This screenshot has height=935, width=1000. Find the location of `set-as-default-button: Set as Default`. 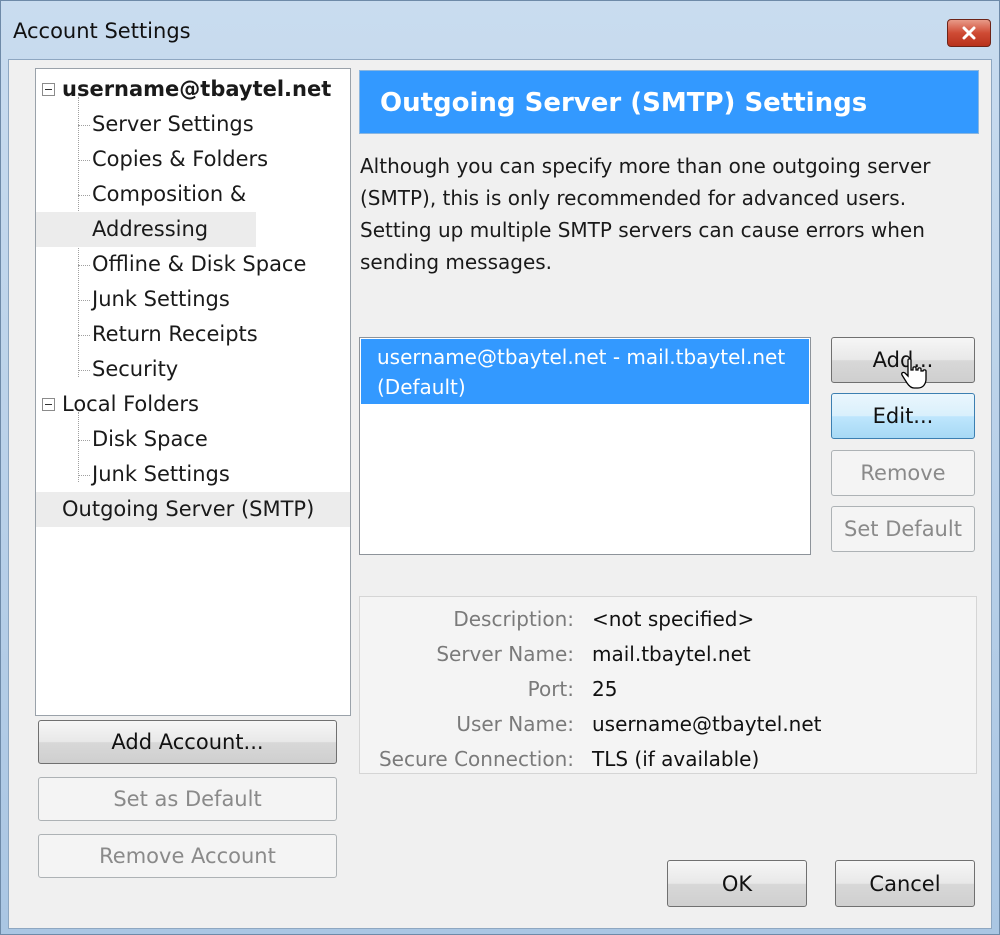

set-as-default-button: Set as Default is located at coordinates (187, 799).